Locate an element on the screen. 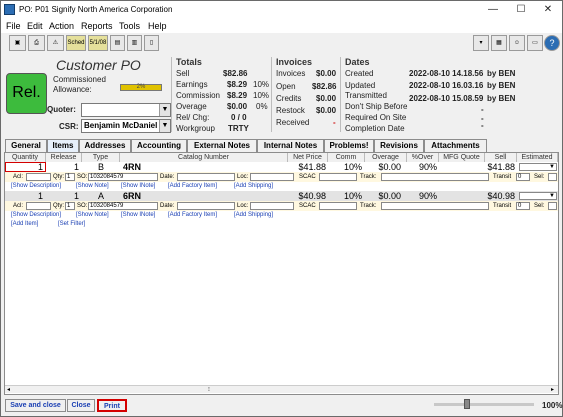 The height and width of the screenshot is (417, 563). col-net-price: Net Price is located at coordinates (308, 157).